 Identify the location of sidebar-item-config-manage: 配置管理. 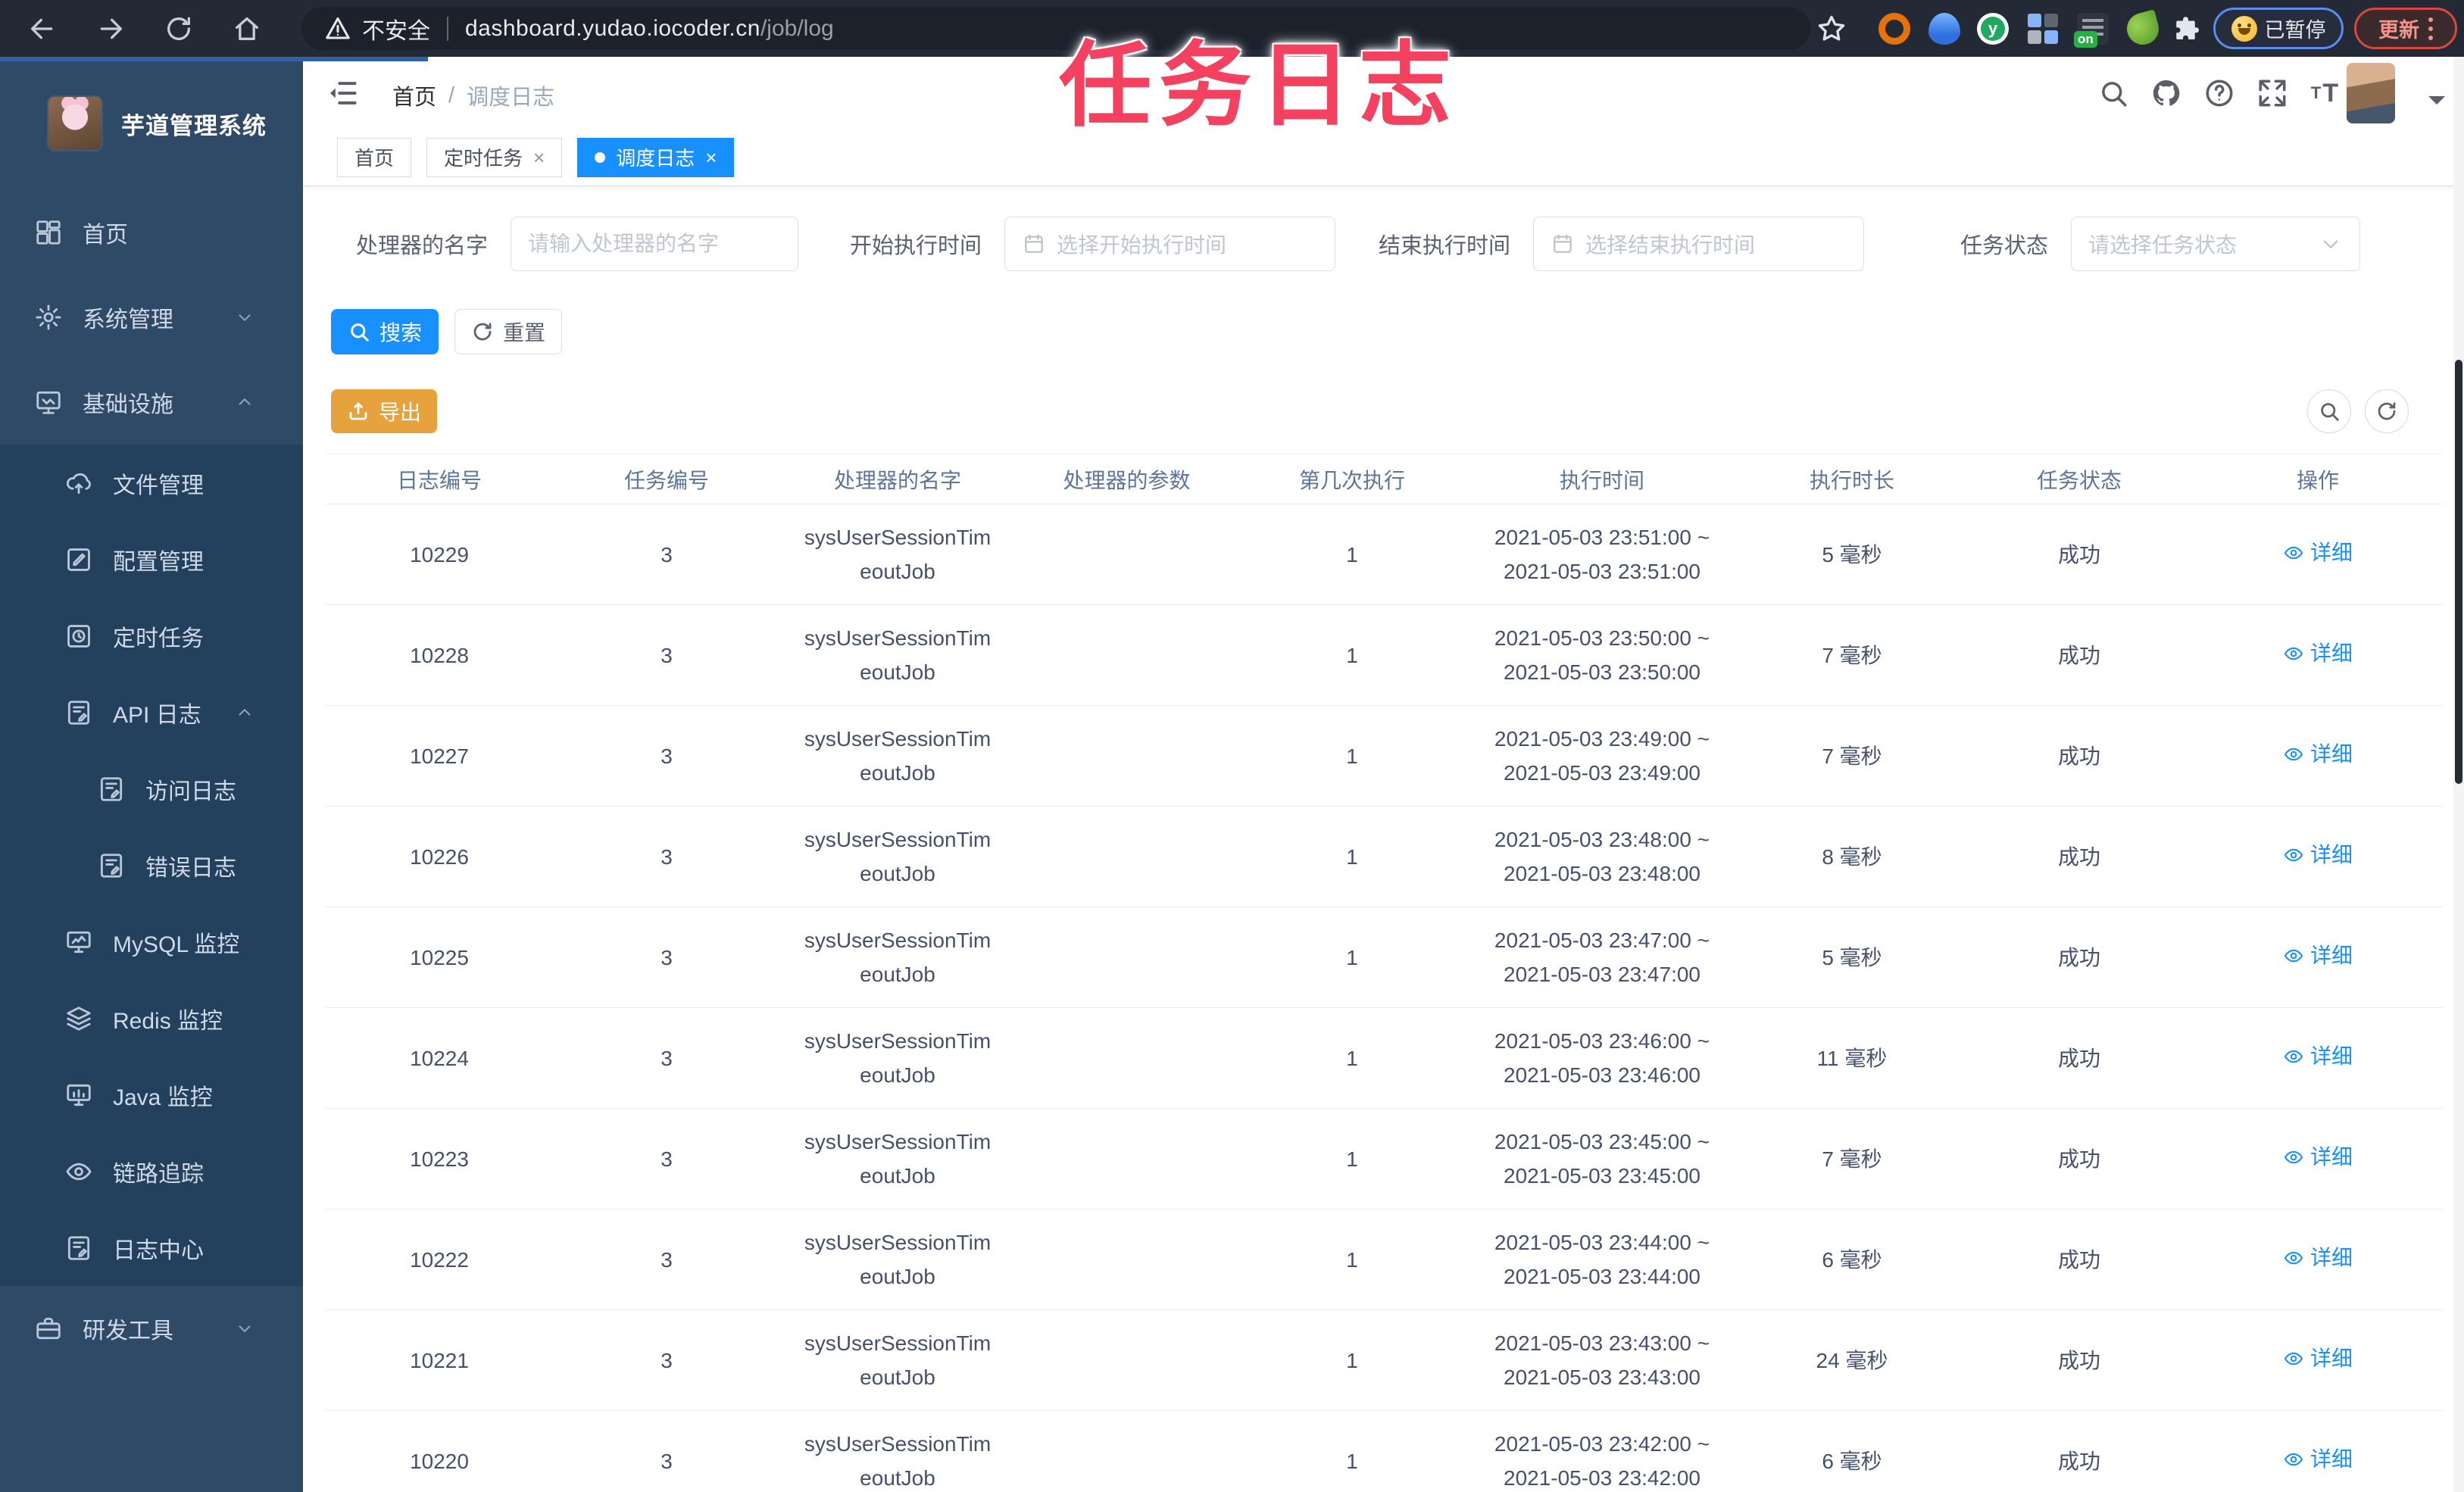
(151, 560).